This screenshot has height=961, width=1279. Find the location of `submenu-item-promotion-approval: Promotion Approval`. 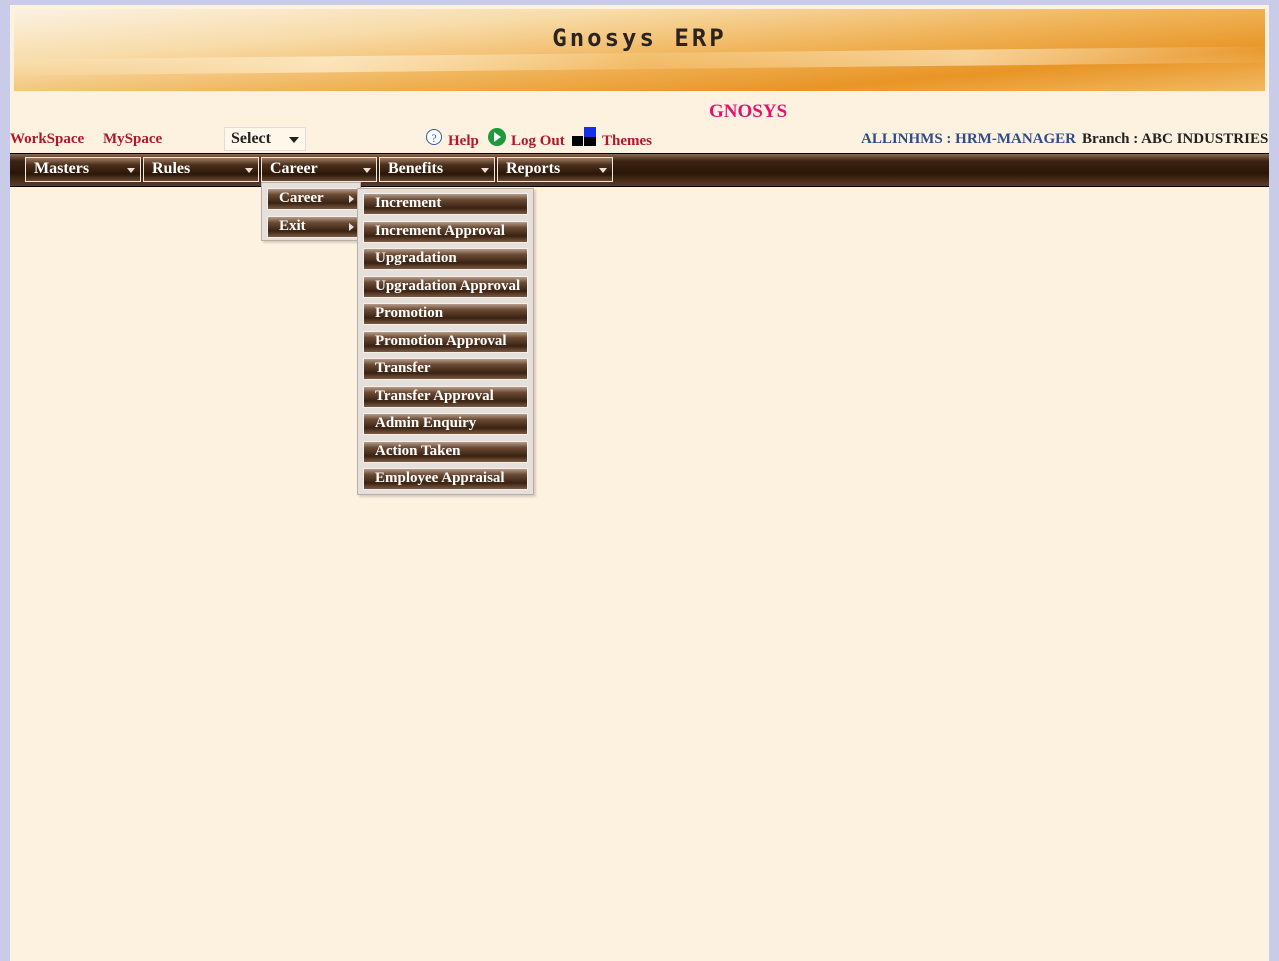

submenu-item-promotion-approval: Promotion Approval is located at coordinates (445, 342).